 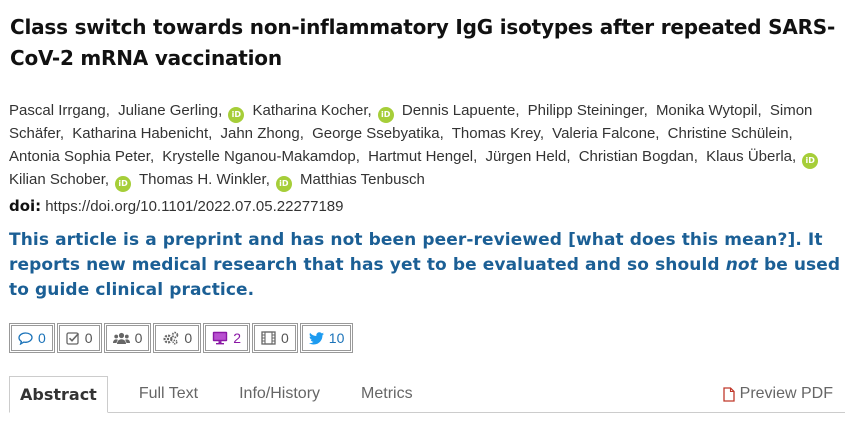 What do you see at coordinates (279, 394) in the screenshot?
I see `tab-info-history: Info/History` at bounding box center [279, 394].